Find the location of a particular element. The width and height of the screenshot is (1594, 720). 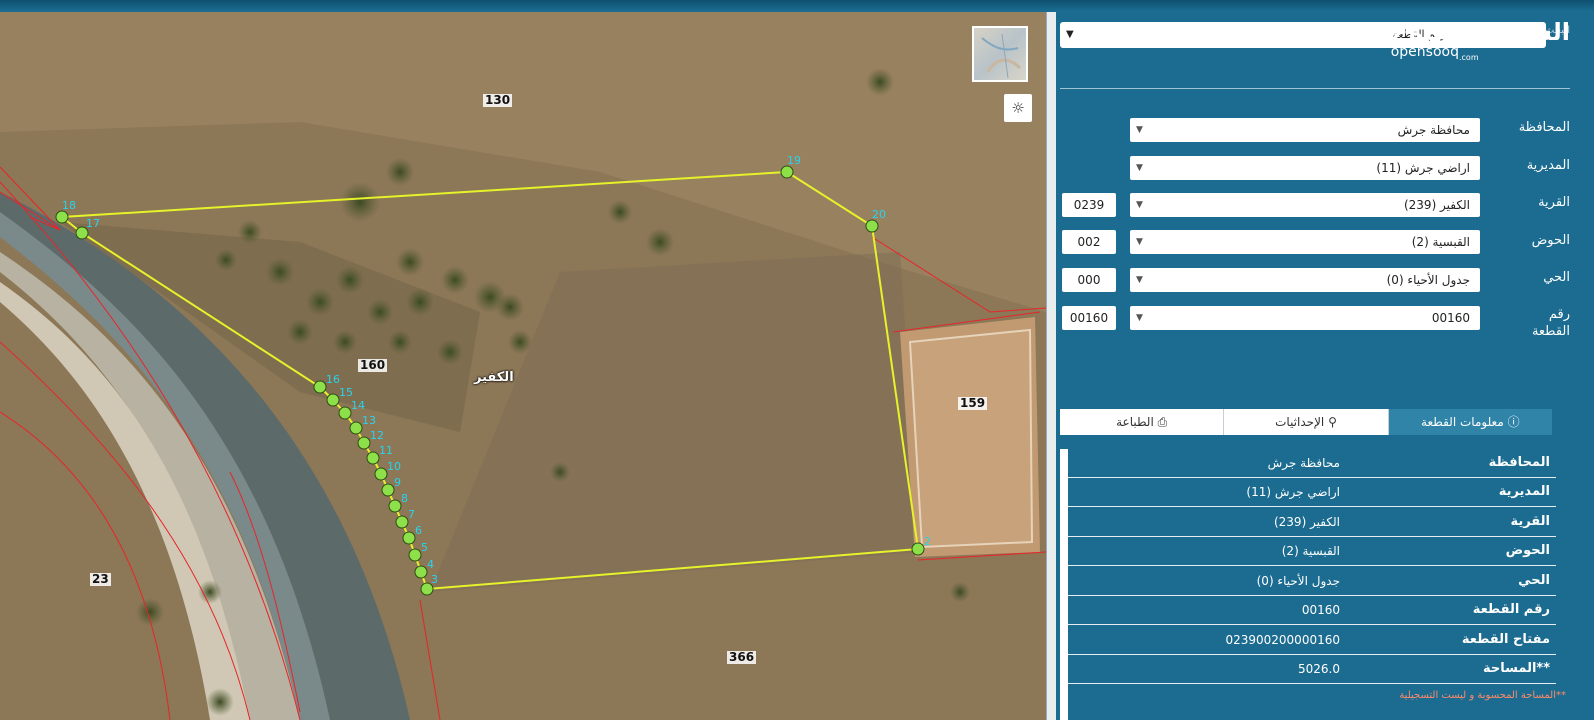

governorate-value: محافظة جرش is located at coordinates (1433, 130).